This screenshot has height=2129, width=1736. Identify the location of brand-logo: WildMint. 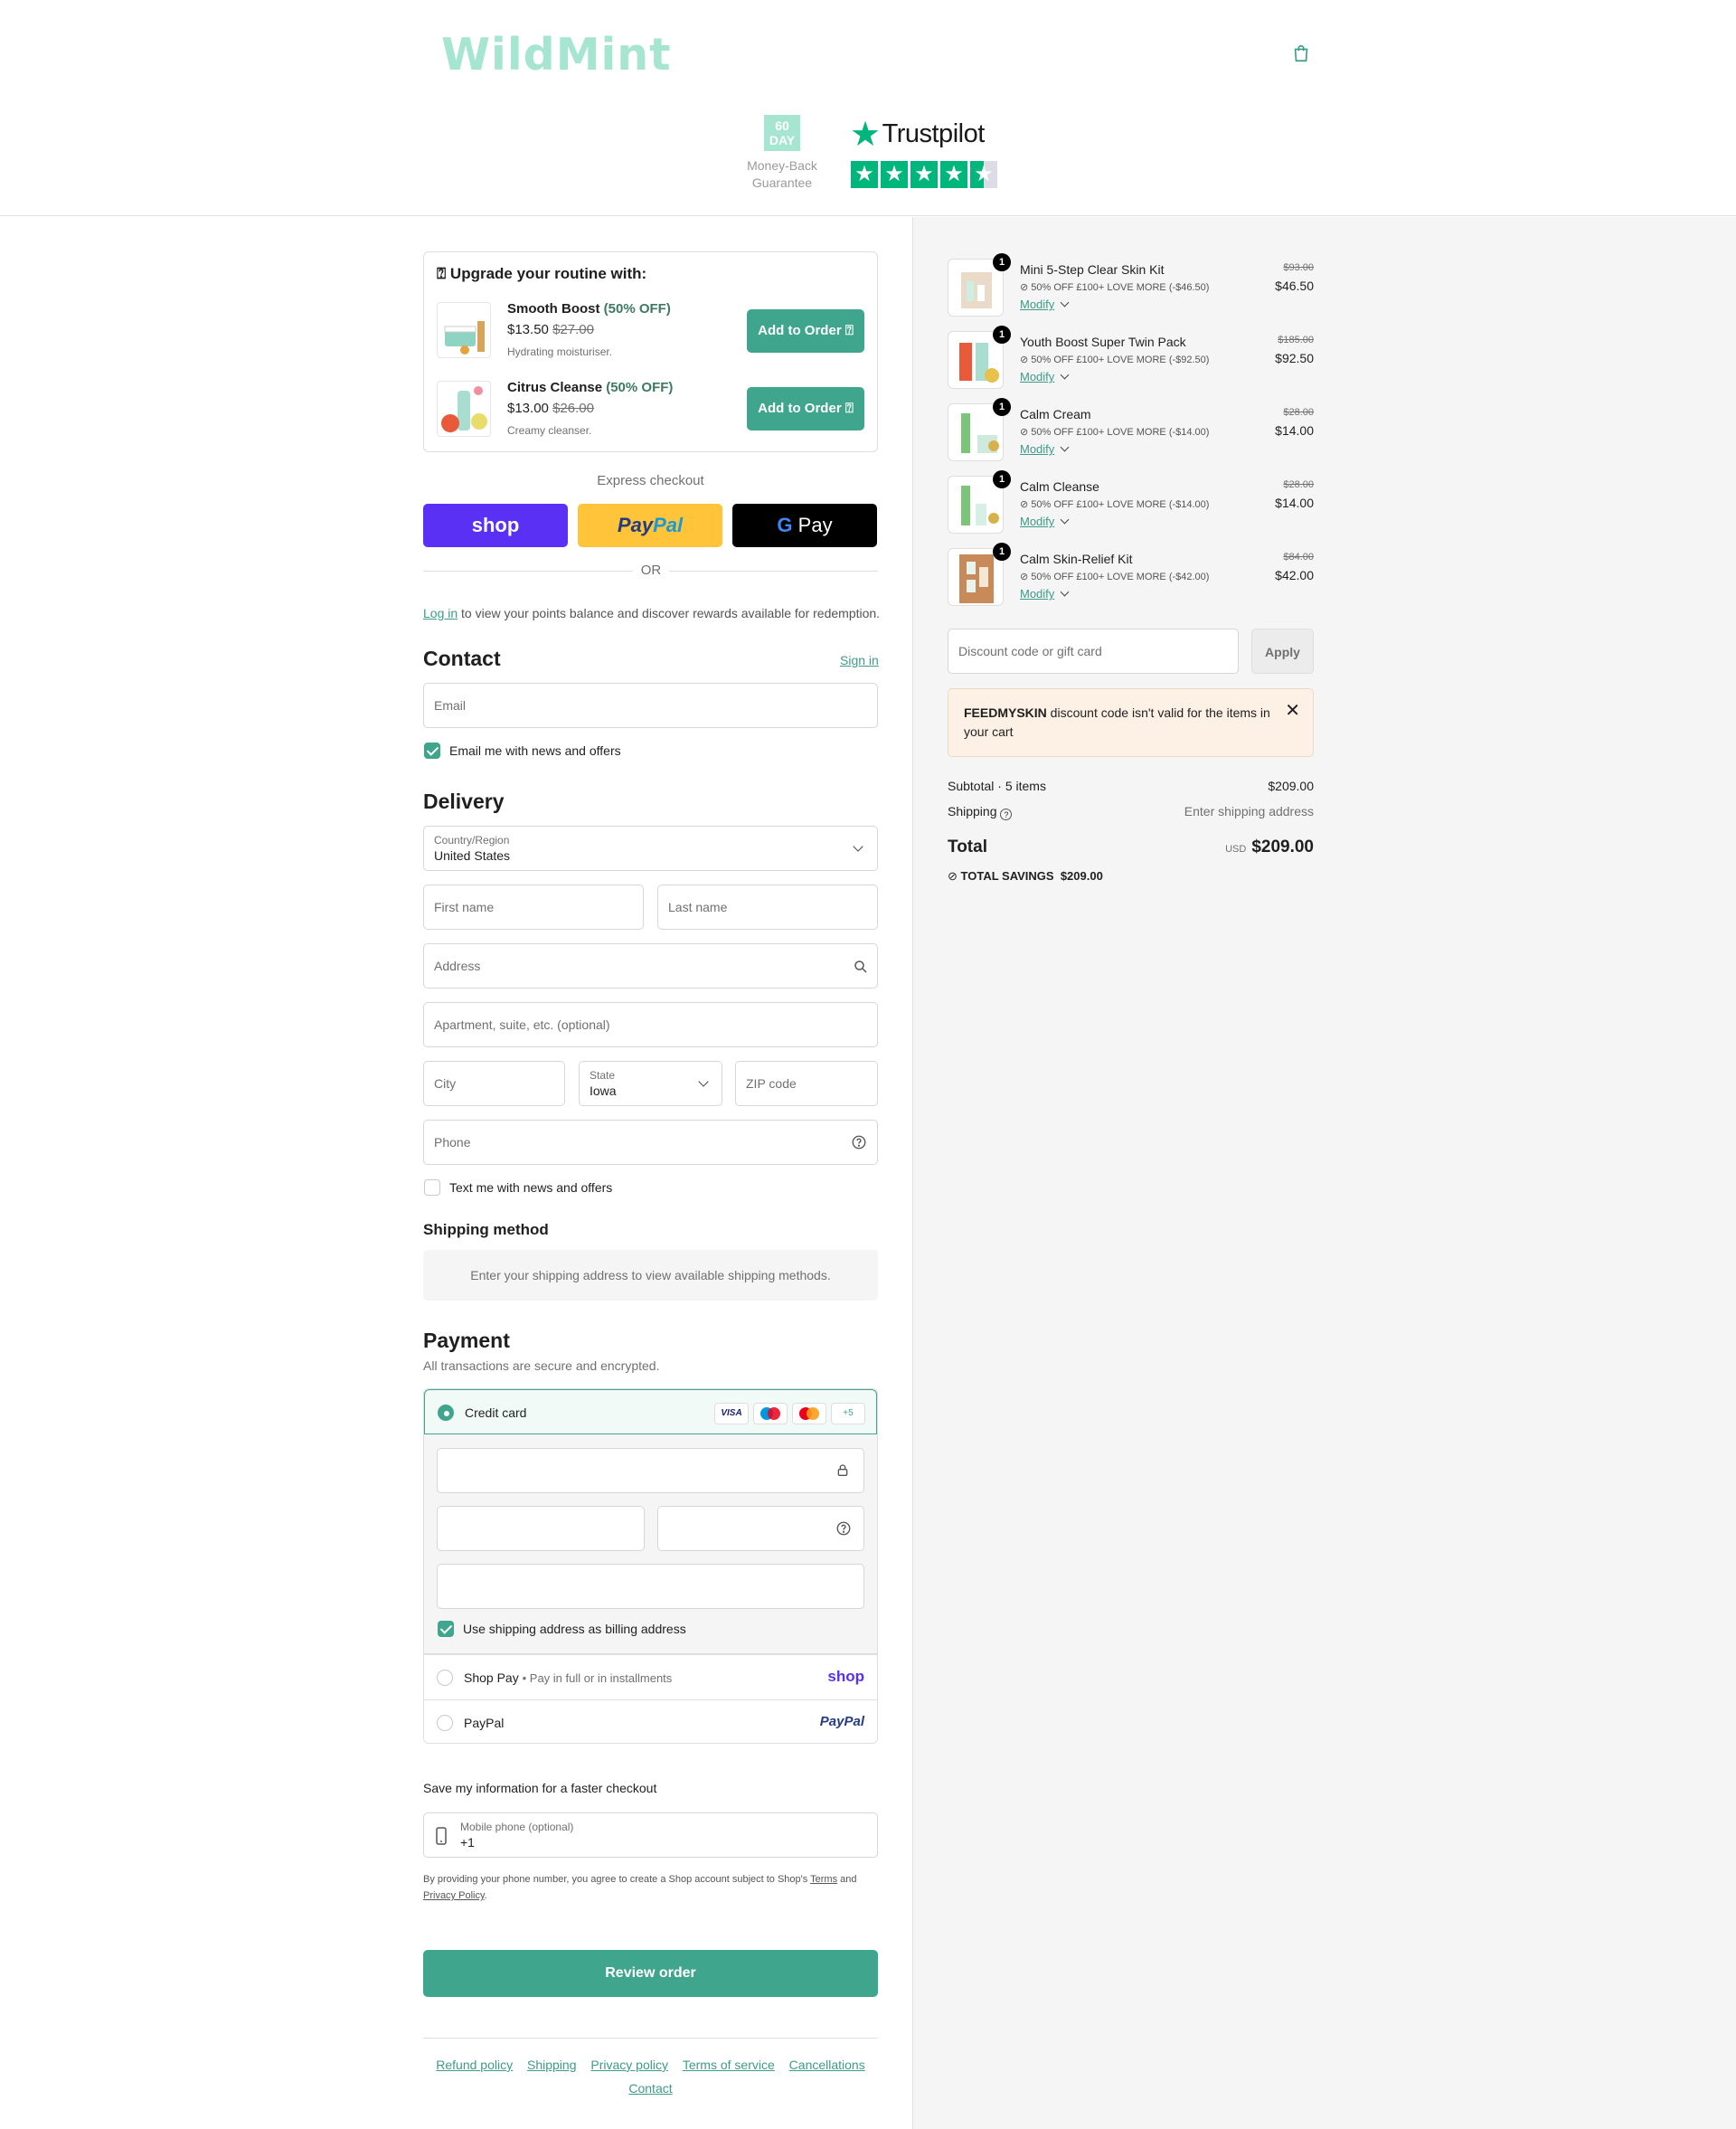
(556, 55).